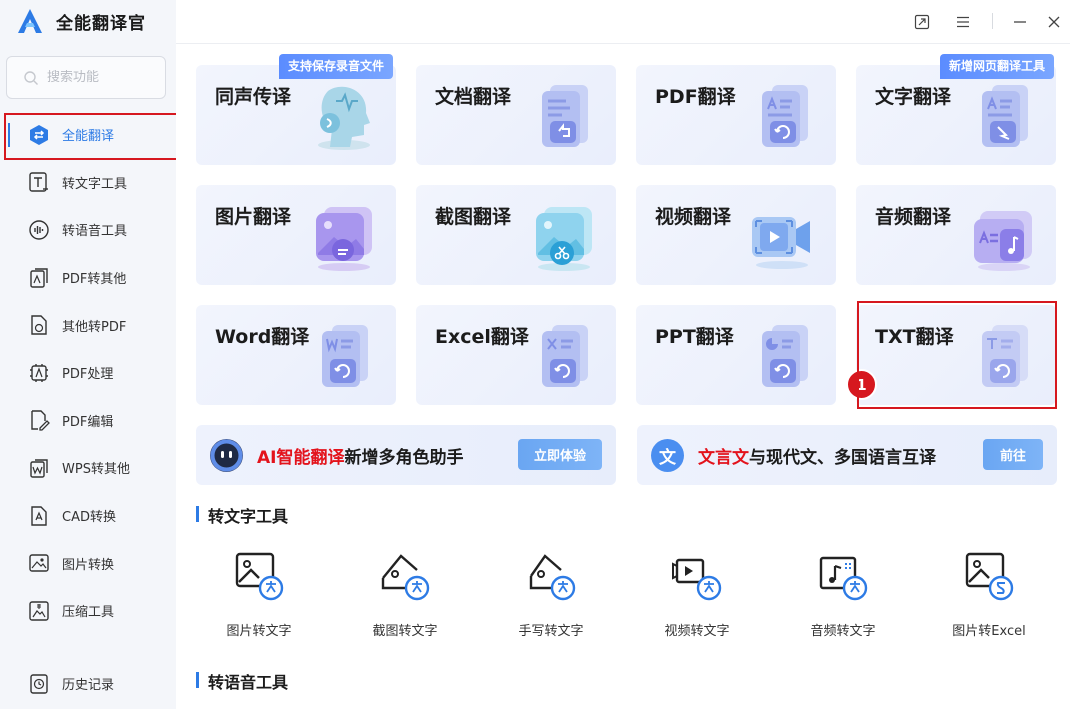  What do you see at coordinates (39, 135) in the screenshot?
I see `translate-icon` at bounding box center [39, 135].